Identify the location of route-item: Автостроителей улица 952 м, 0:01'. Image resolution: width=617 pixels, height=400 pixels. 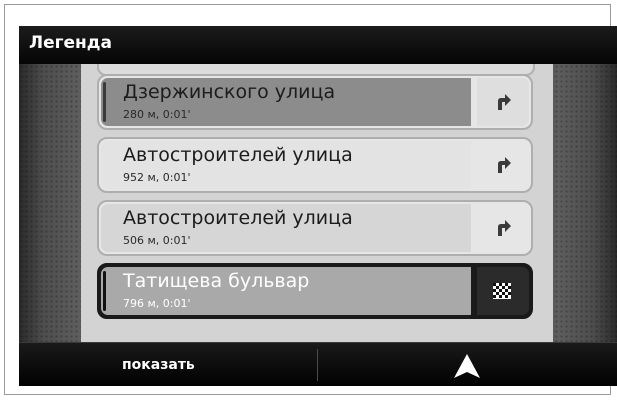
(315, 165).